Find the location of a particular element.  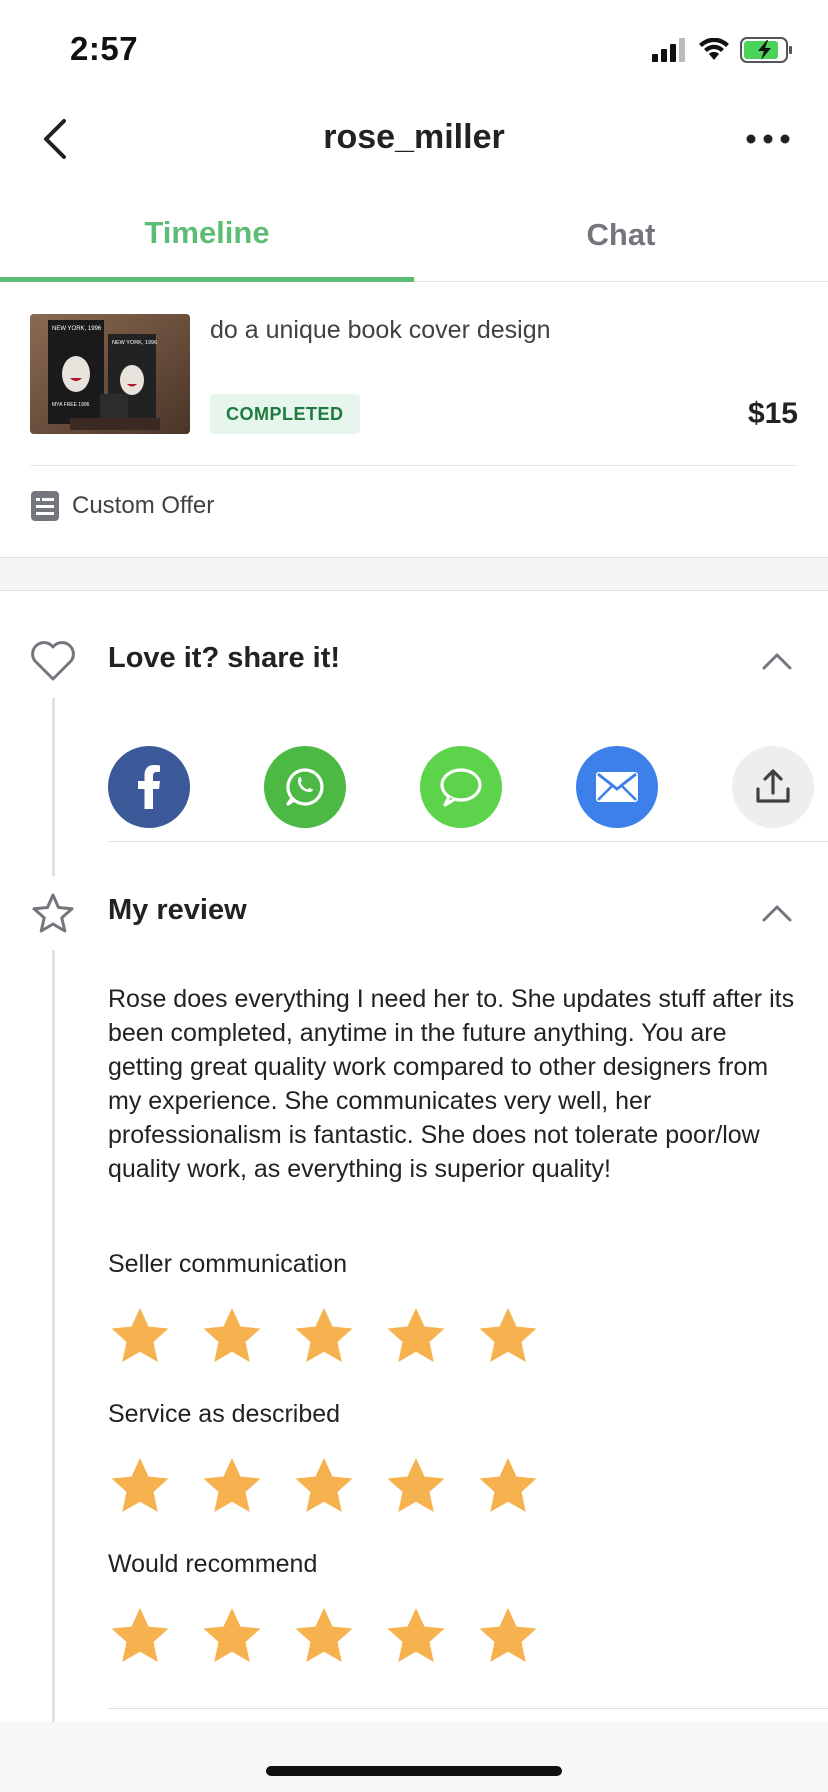

custom-offer-row: Custom Offer is located at coordinates (414, 506).